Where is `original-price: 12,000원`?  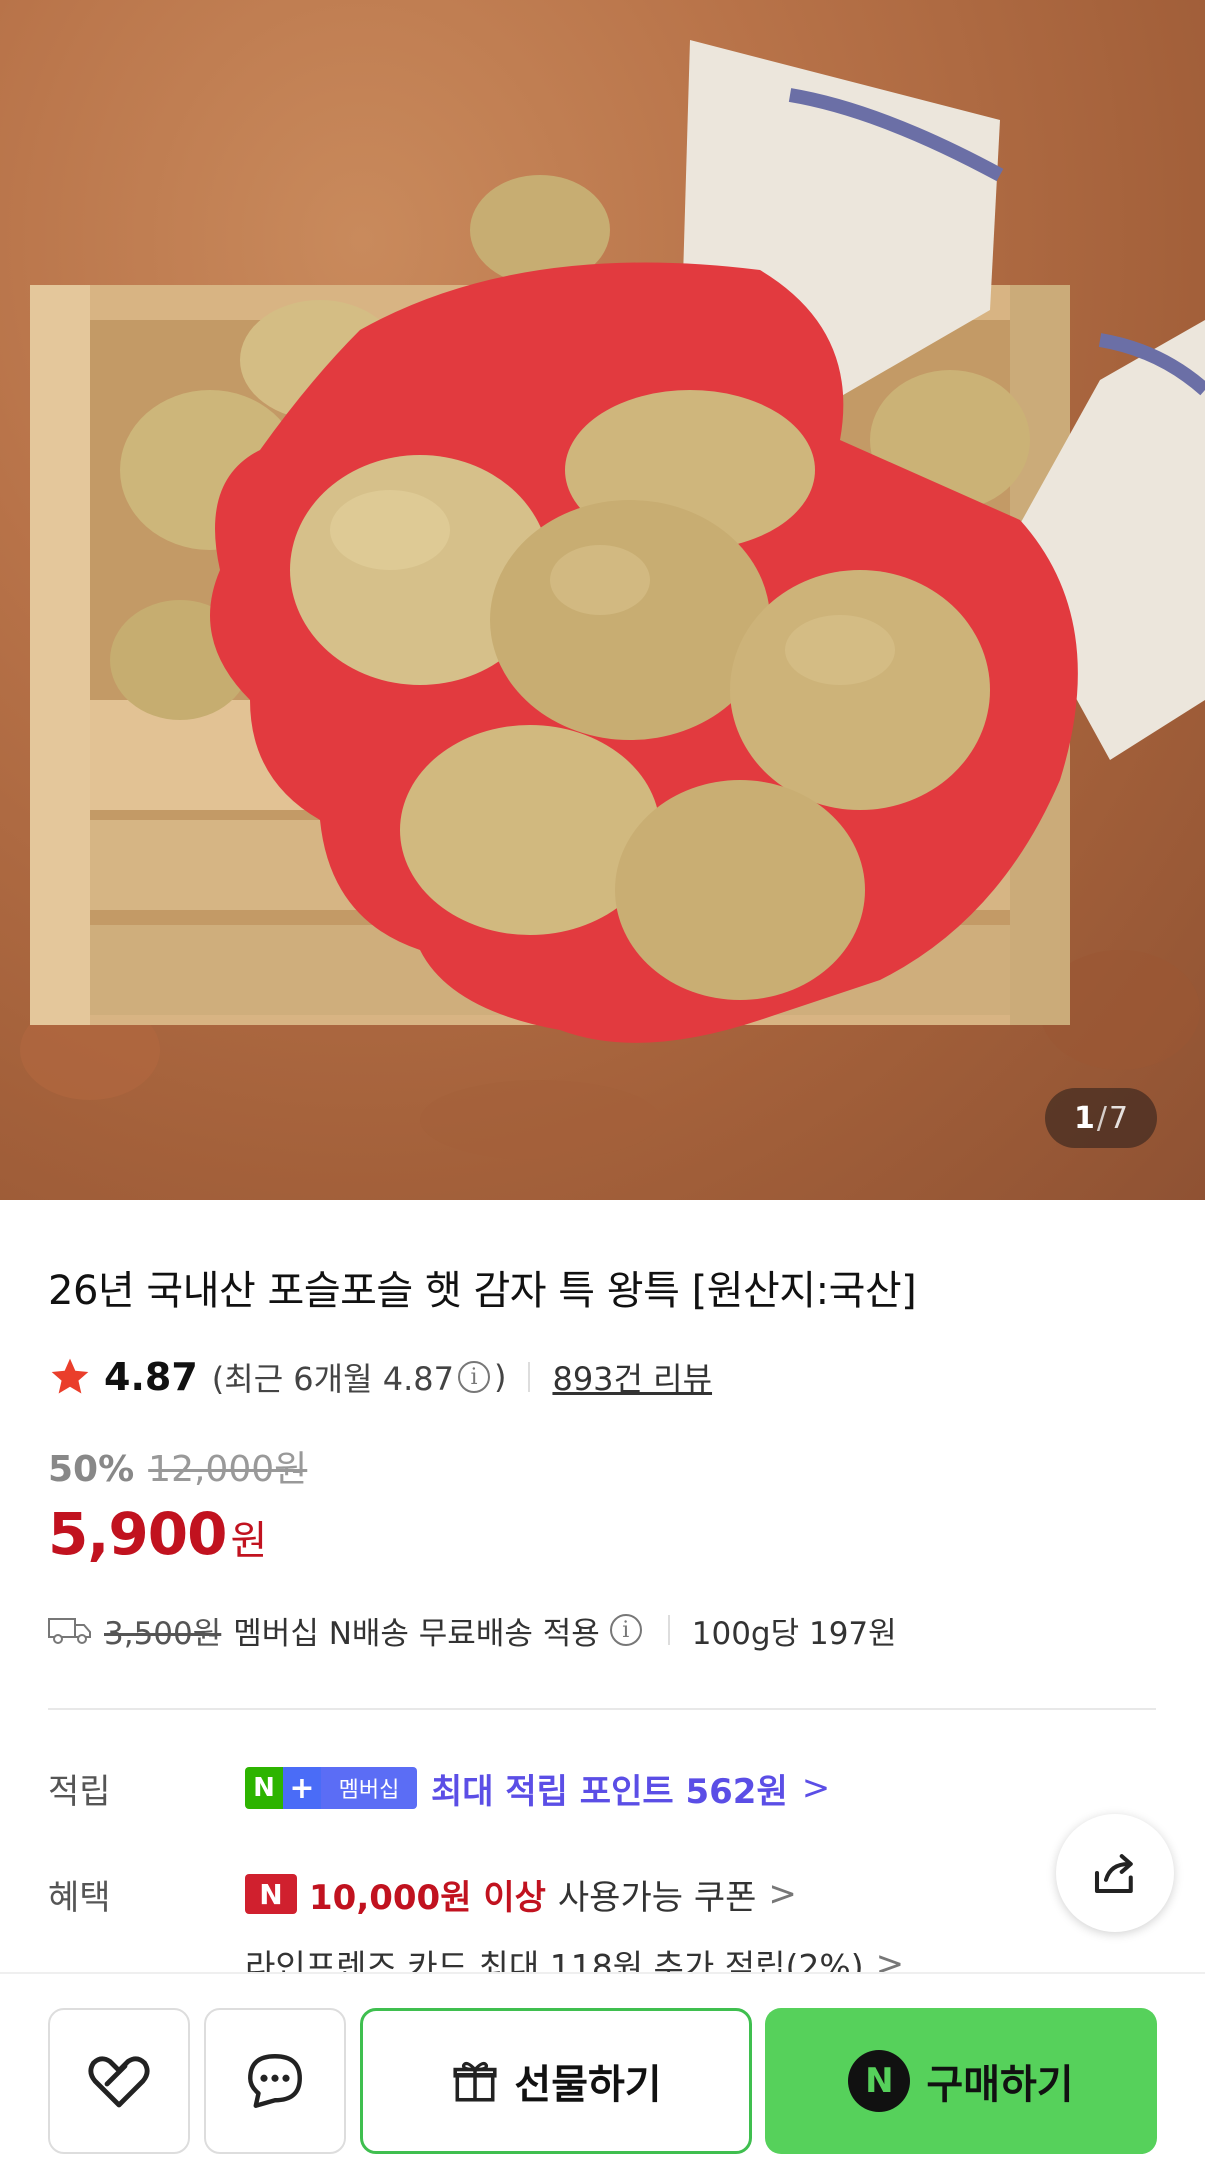
original-price: 12,000원 is located at coordinates (228, 1469).